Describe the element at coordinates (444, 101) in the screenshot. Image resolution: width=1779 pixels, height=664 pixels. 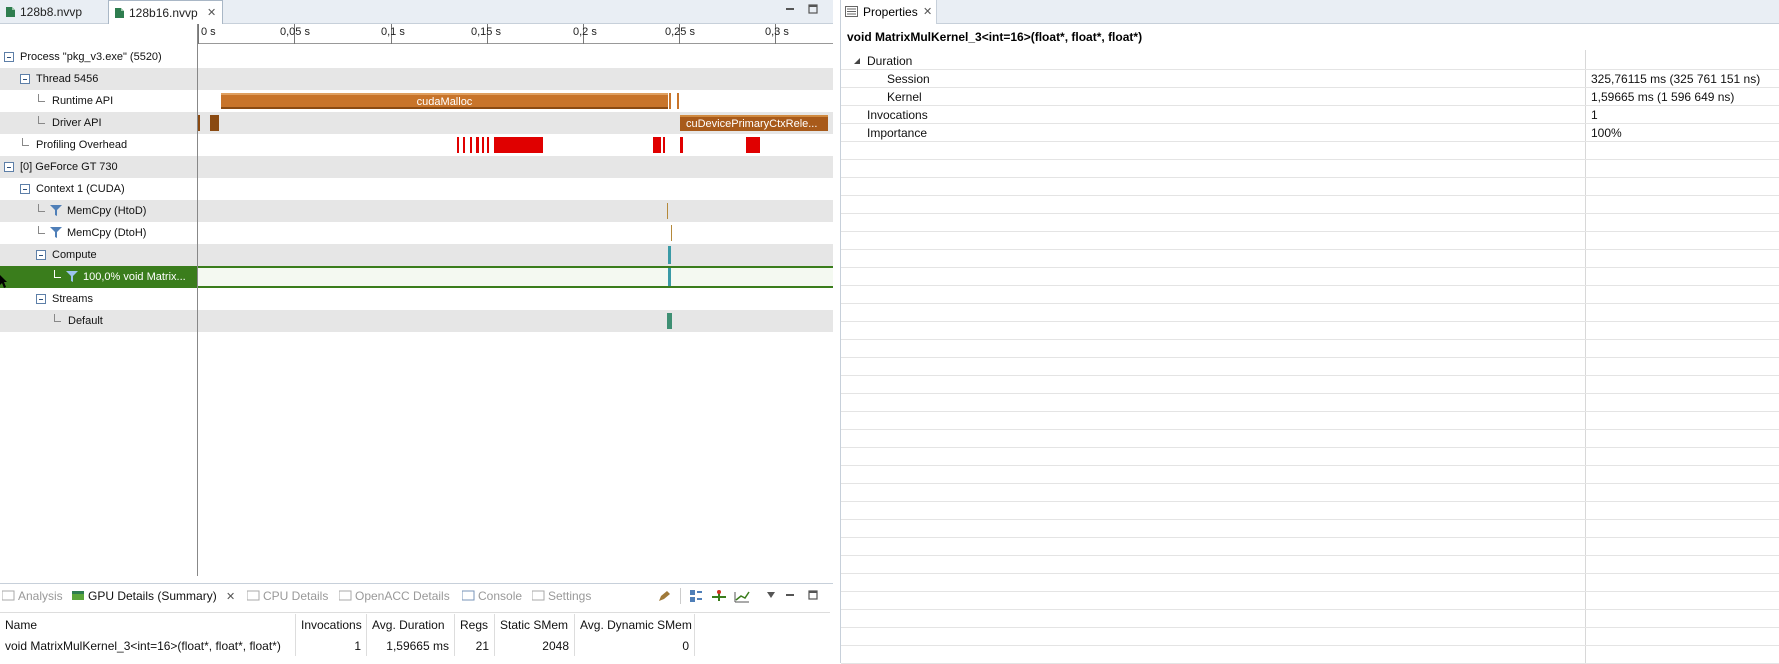
I see `cudaMalloc-bar: cudaMalloc` at that location.